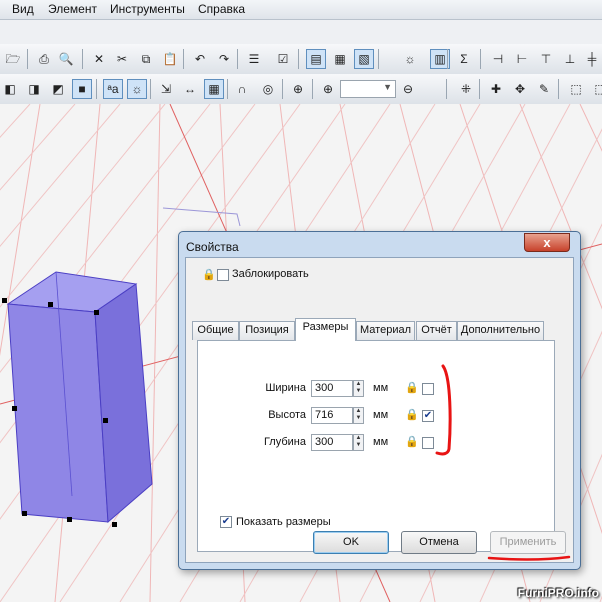 The width and height of the screenshot is (602, 602). Describe the element at coordinates (200, 59) in the screenshot. I see `undo-button: ↶` at that location.